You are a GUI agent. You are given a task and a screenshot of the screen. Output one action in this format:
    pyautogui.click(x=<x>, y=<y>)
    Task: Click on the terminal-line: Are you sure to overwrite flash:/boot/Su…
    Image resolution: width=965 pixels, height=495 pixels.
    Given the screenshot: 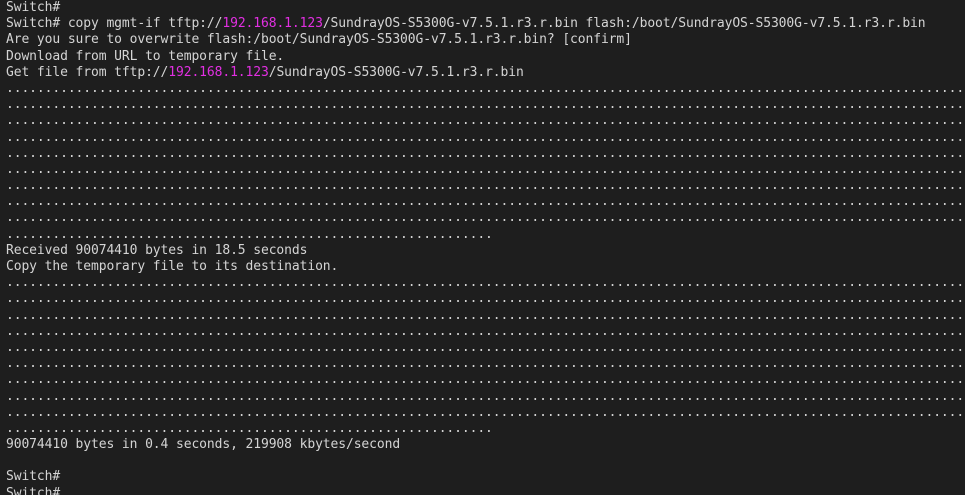 What is the action you would take?
    pyautogui.click(x=485, y=40)
    